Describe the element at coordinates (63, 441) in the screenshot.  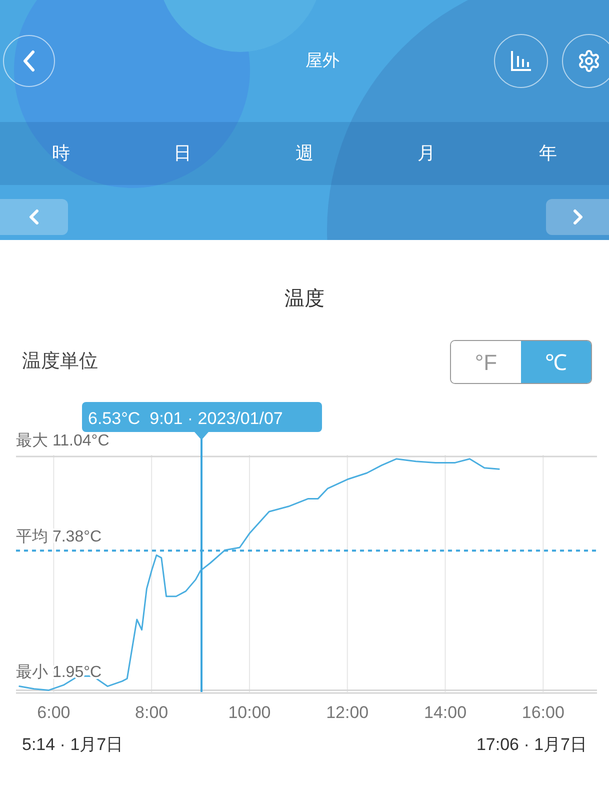
I see `reference-label: 最大 11.04°C` at that location.